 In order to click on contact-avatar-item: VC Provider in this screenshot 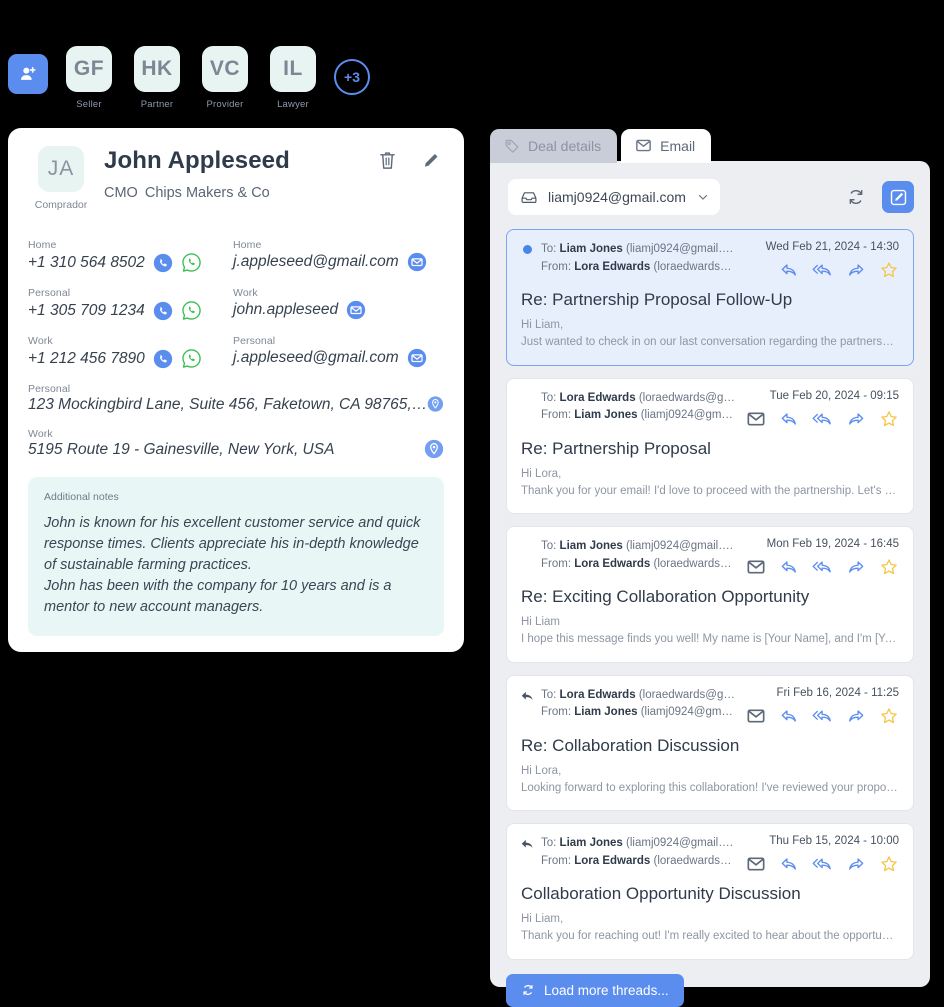, I will do `click(225, 78)`.